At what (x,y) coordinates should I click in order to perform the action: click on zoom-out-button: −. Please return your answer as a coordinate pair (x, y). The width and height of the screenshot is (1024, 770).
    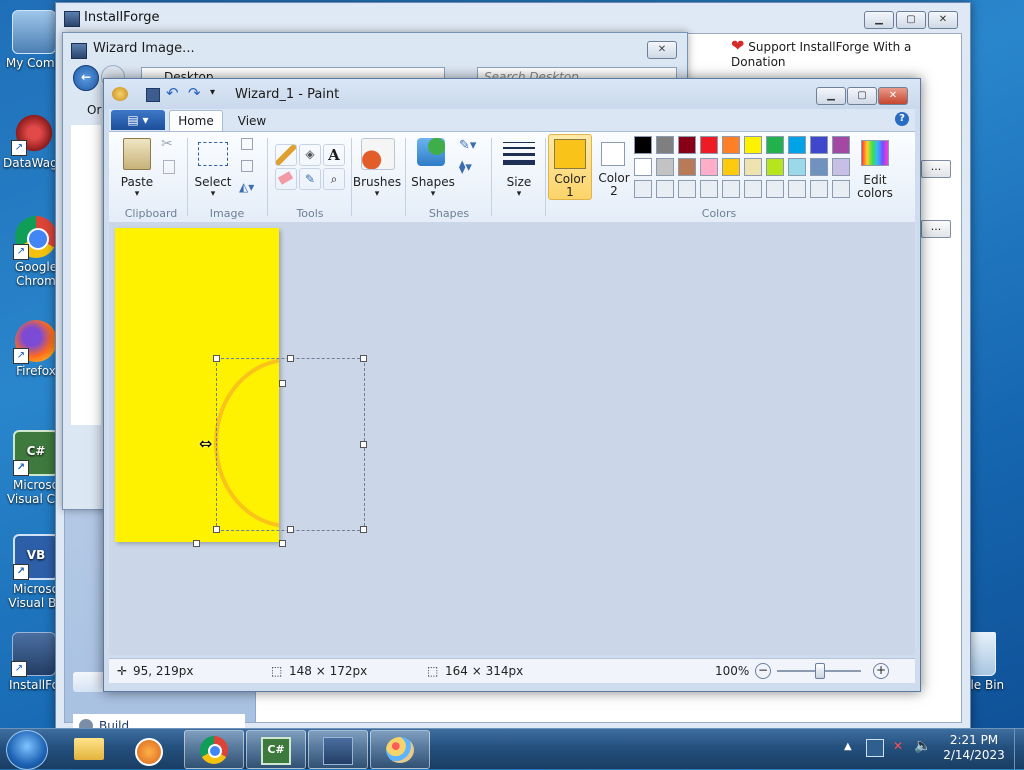
    Looking at the image, I should click on (763, 671).